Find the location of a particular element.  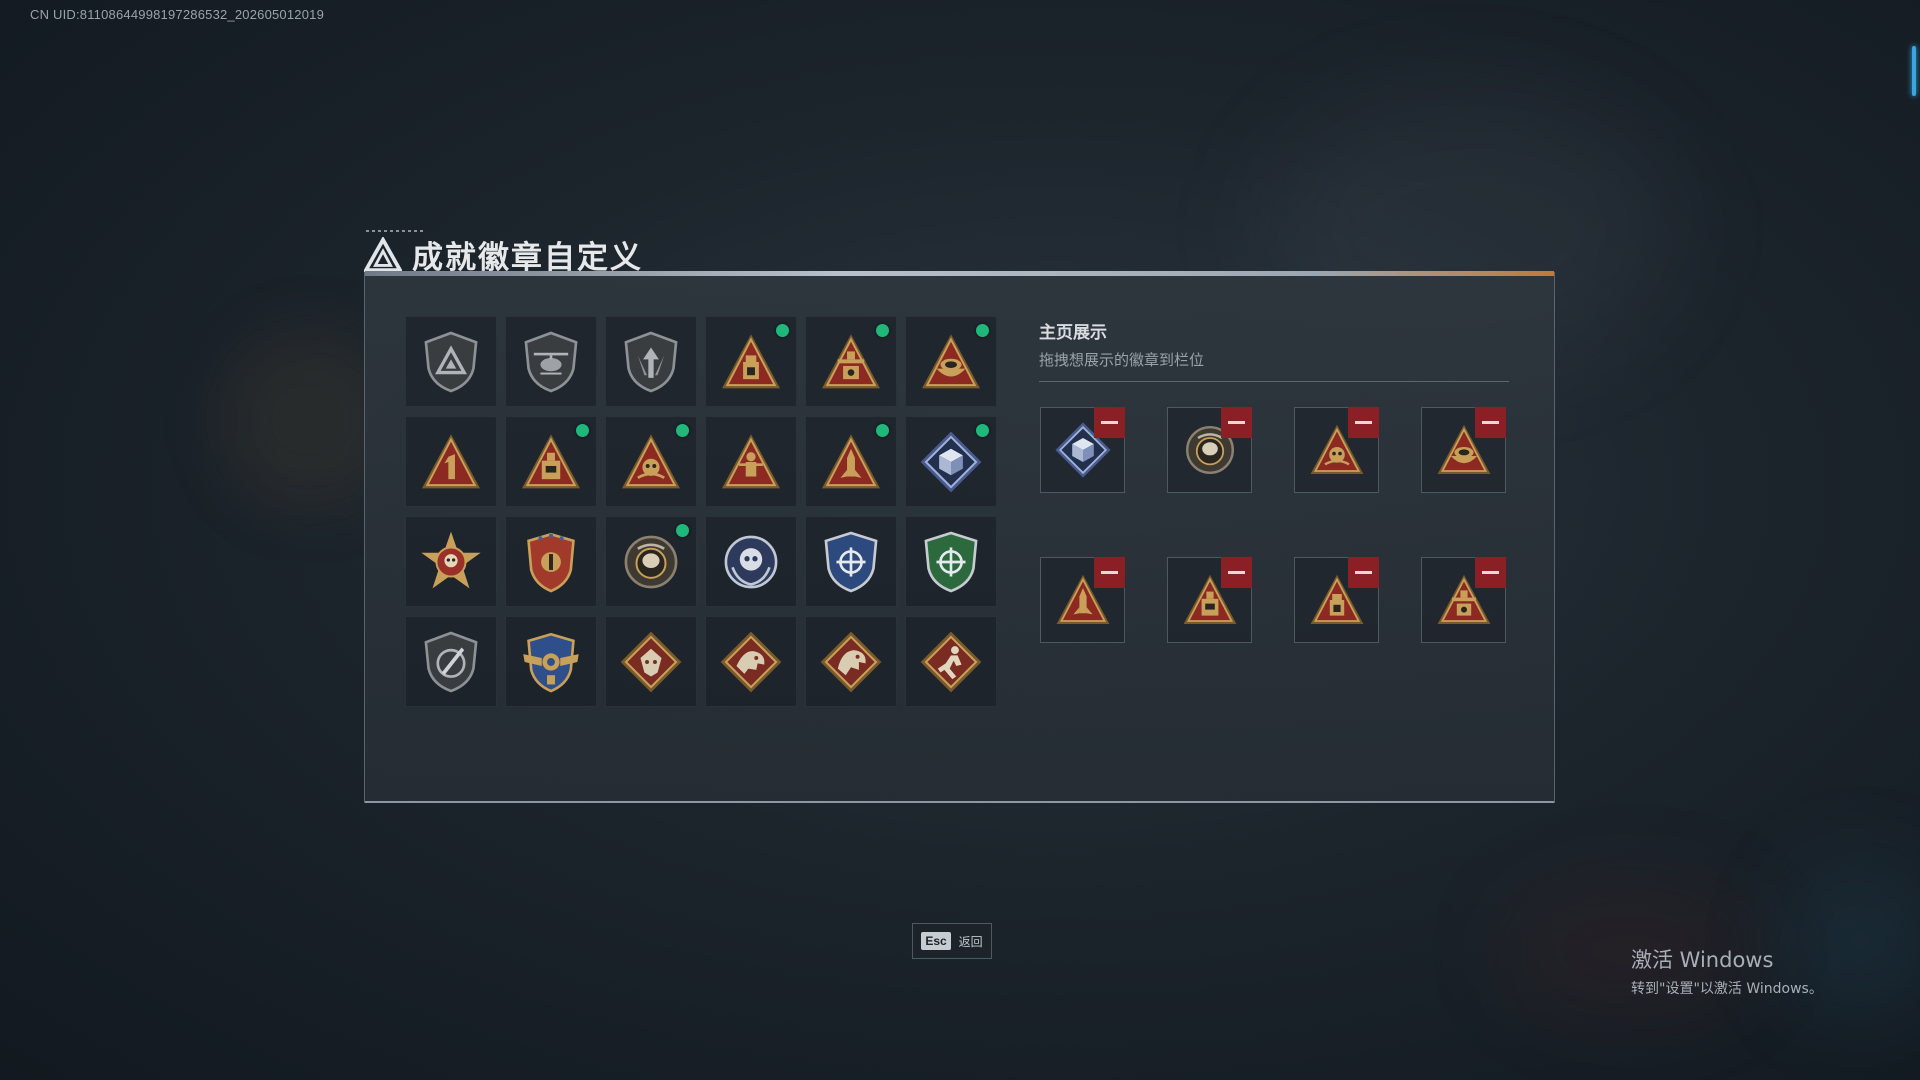

helicopter-shield-icon is located at coordinates (551, 361).